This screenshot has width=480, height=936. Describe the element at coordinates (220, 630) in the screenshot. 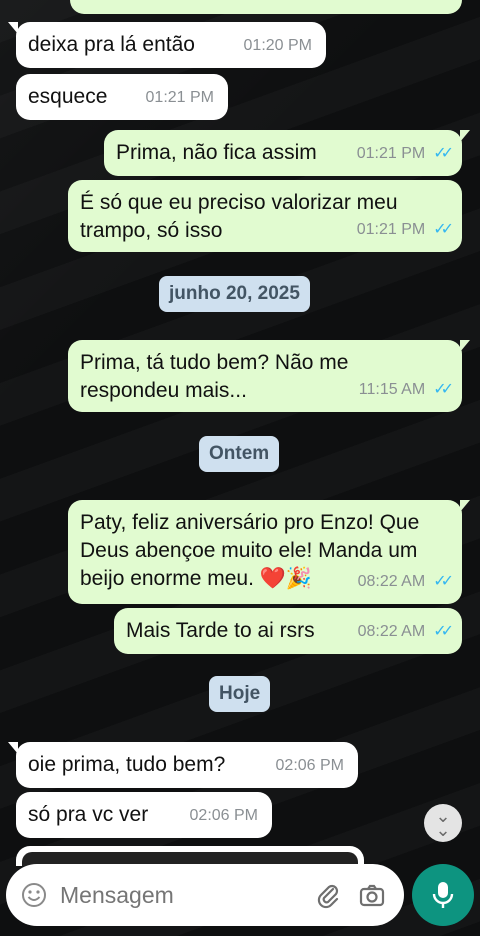

I see `message-text: Mais Tarde to ai rsrs` at that location.